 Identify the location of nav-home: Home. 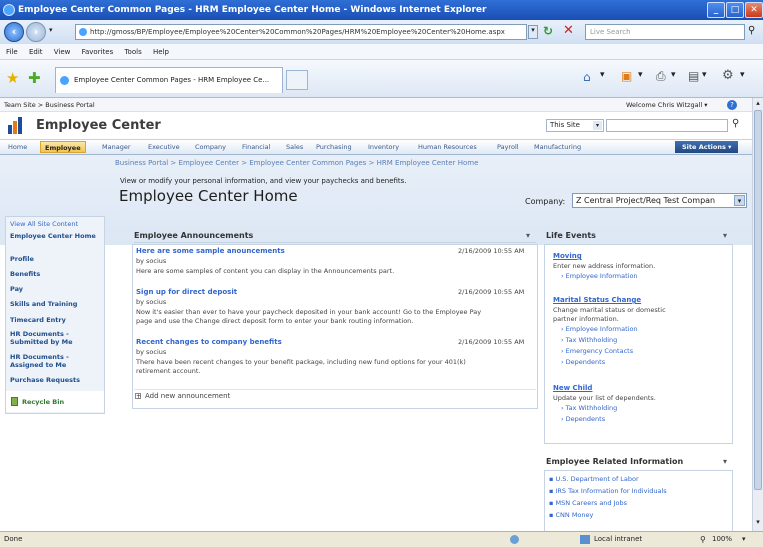
(17, 147).